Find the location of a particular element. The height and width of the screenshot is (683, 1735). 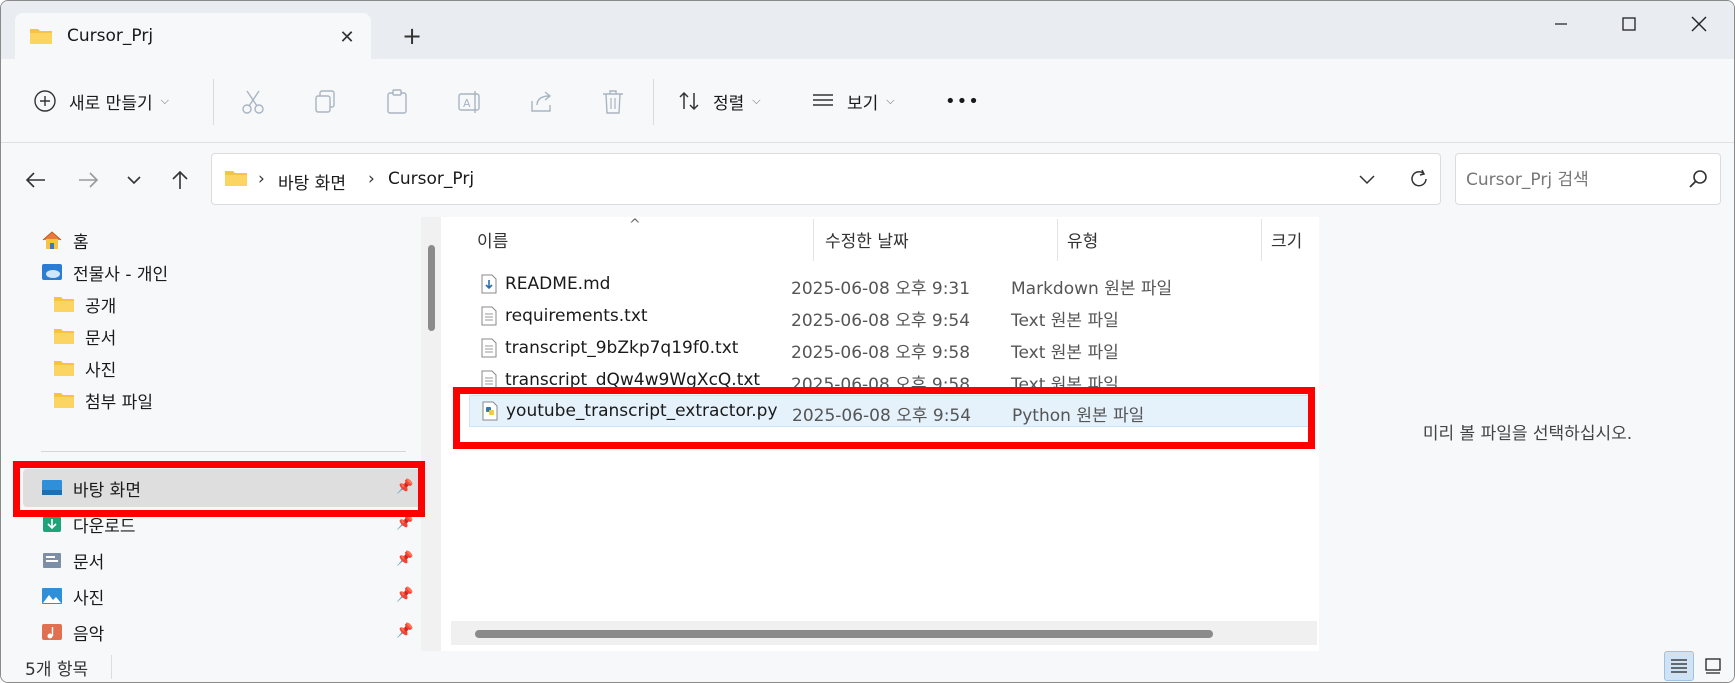

column-header-name: 이름 is located at coordinates (492, 239).